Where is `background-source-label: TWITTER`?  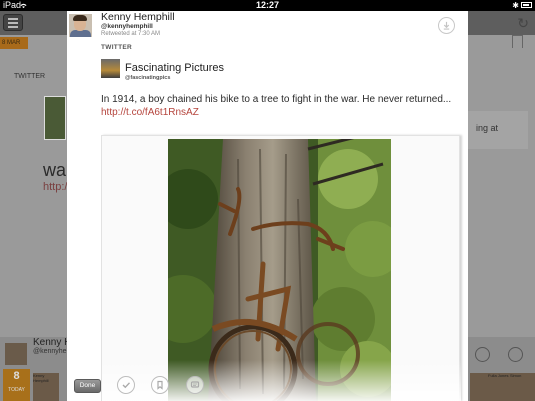
background-source-label: TWITTER is located at coordinates (30, 76).